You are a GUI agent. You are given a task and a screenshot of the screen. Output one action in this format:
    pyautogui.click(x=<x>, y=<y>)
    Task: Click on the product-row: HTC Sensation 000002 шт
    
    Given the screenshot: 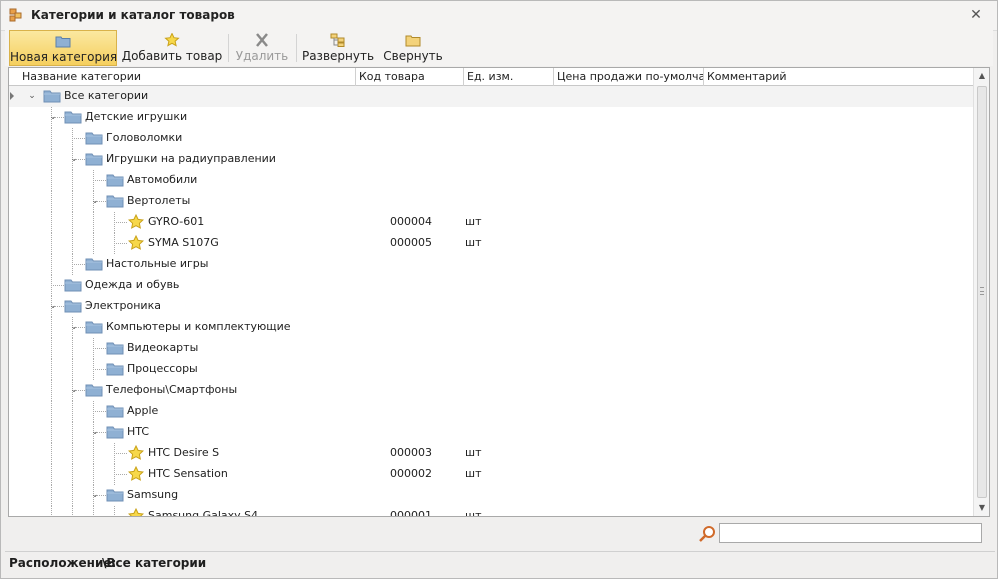 What is the action you would take?
    pyautogui.click(x=491, y=474)
    